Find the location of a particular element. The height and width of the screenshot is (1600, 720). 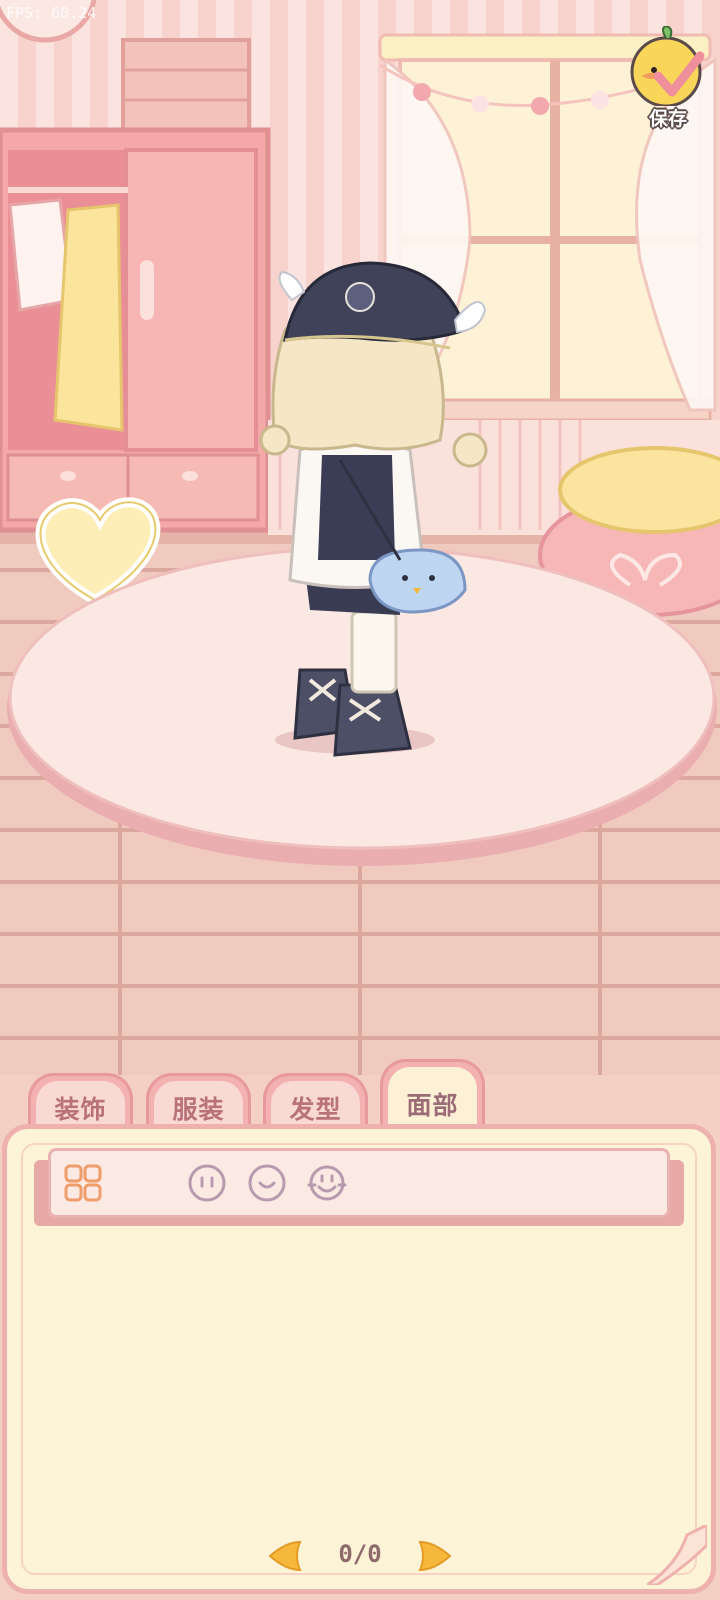

pager: 0/0 is located at coordinates (360, 1557).